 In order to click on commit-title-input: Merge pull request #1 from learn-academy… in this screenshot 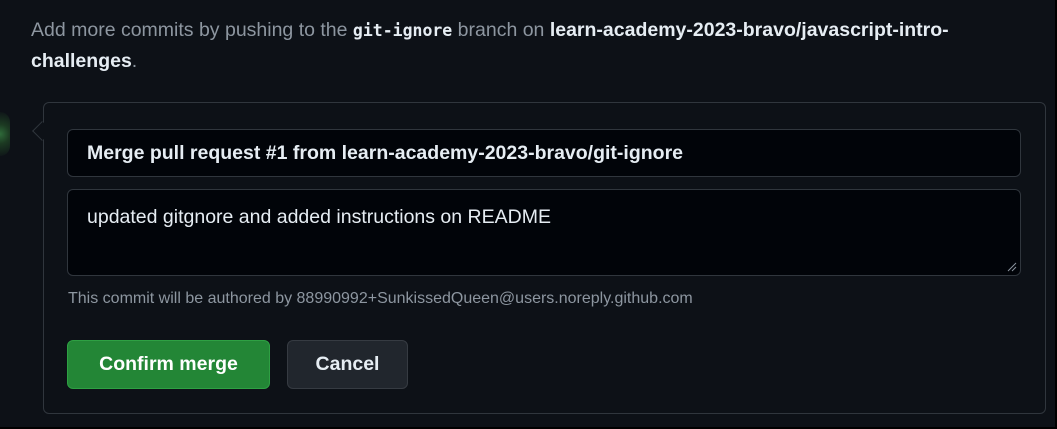, I will do `click(544, 153)`.